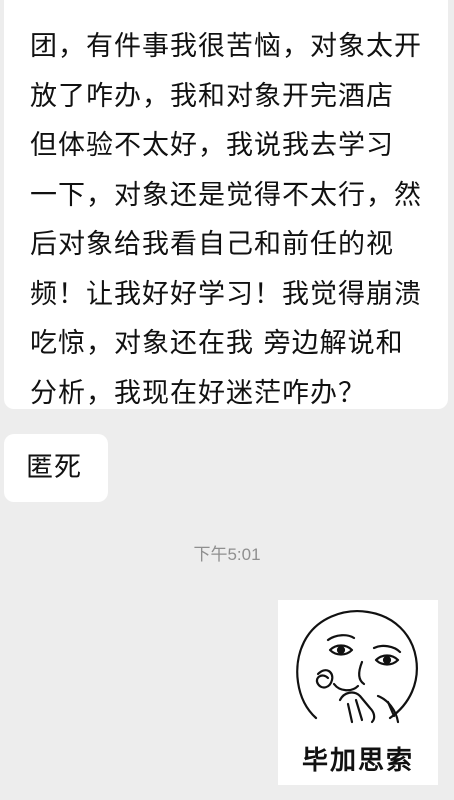  I want to click on message-text: 匿死, so click(54, 467).